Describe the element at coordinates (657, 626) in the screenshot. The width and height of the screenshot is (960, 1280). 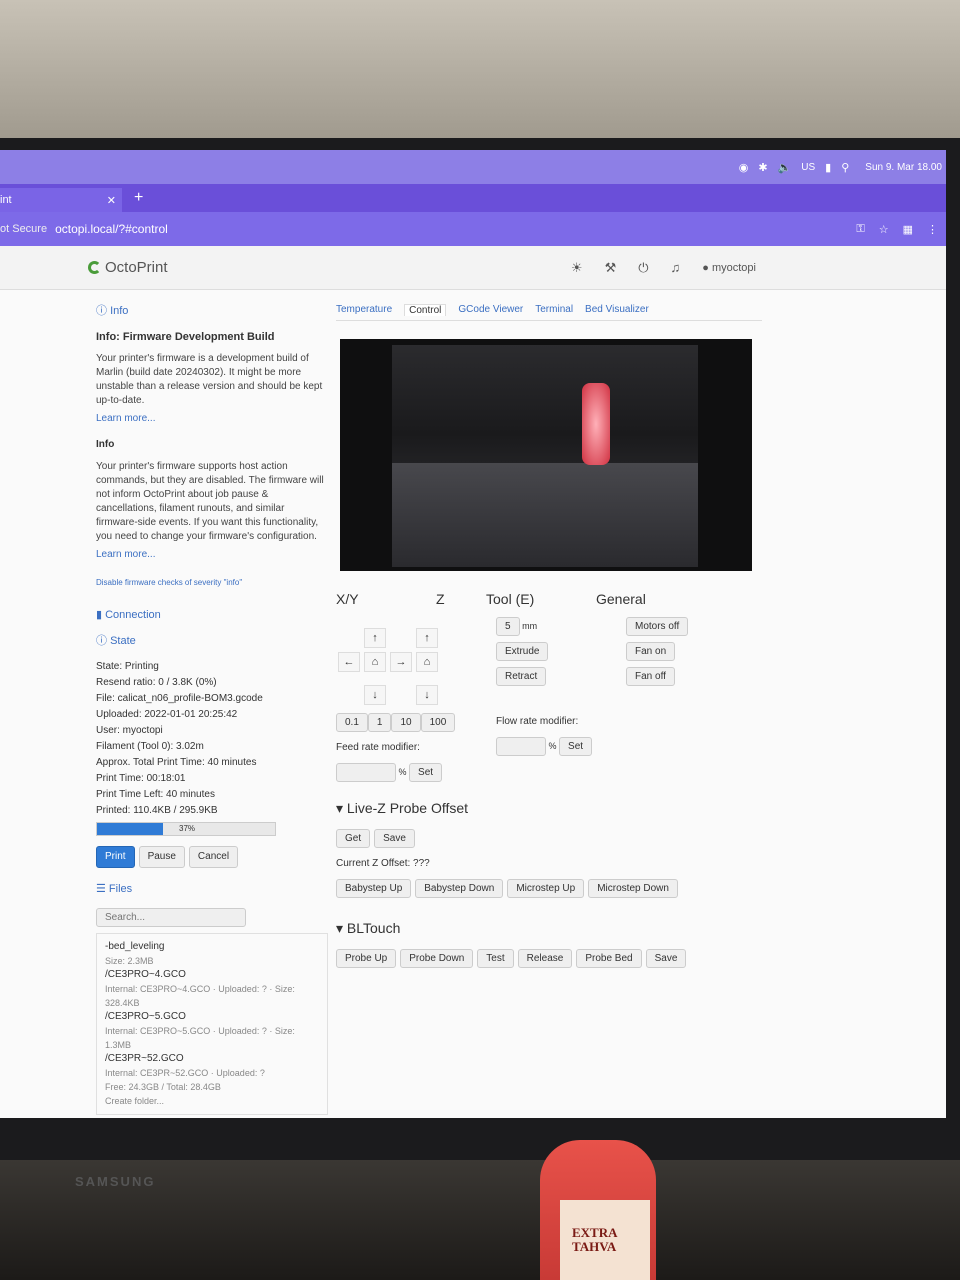
I see `motors-off-button: Motors off` at that location.